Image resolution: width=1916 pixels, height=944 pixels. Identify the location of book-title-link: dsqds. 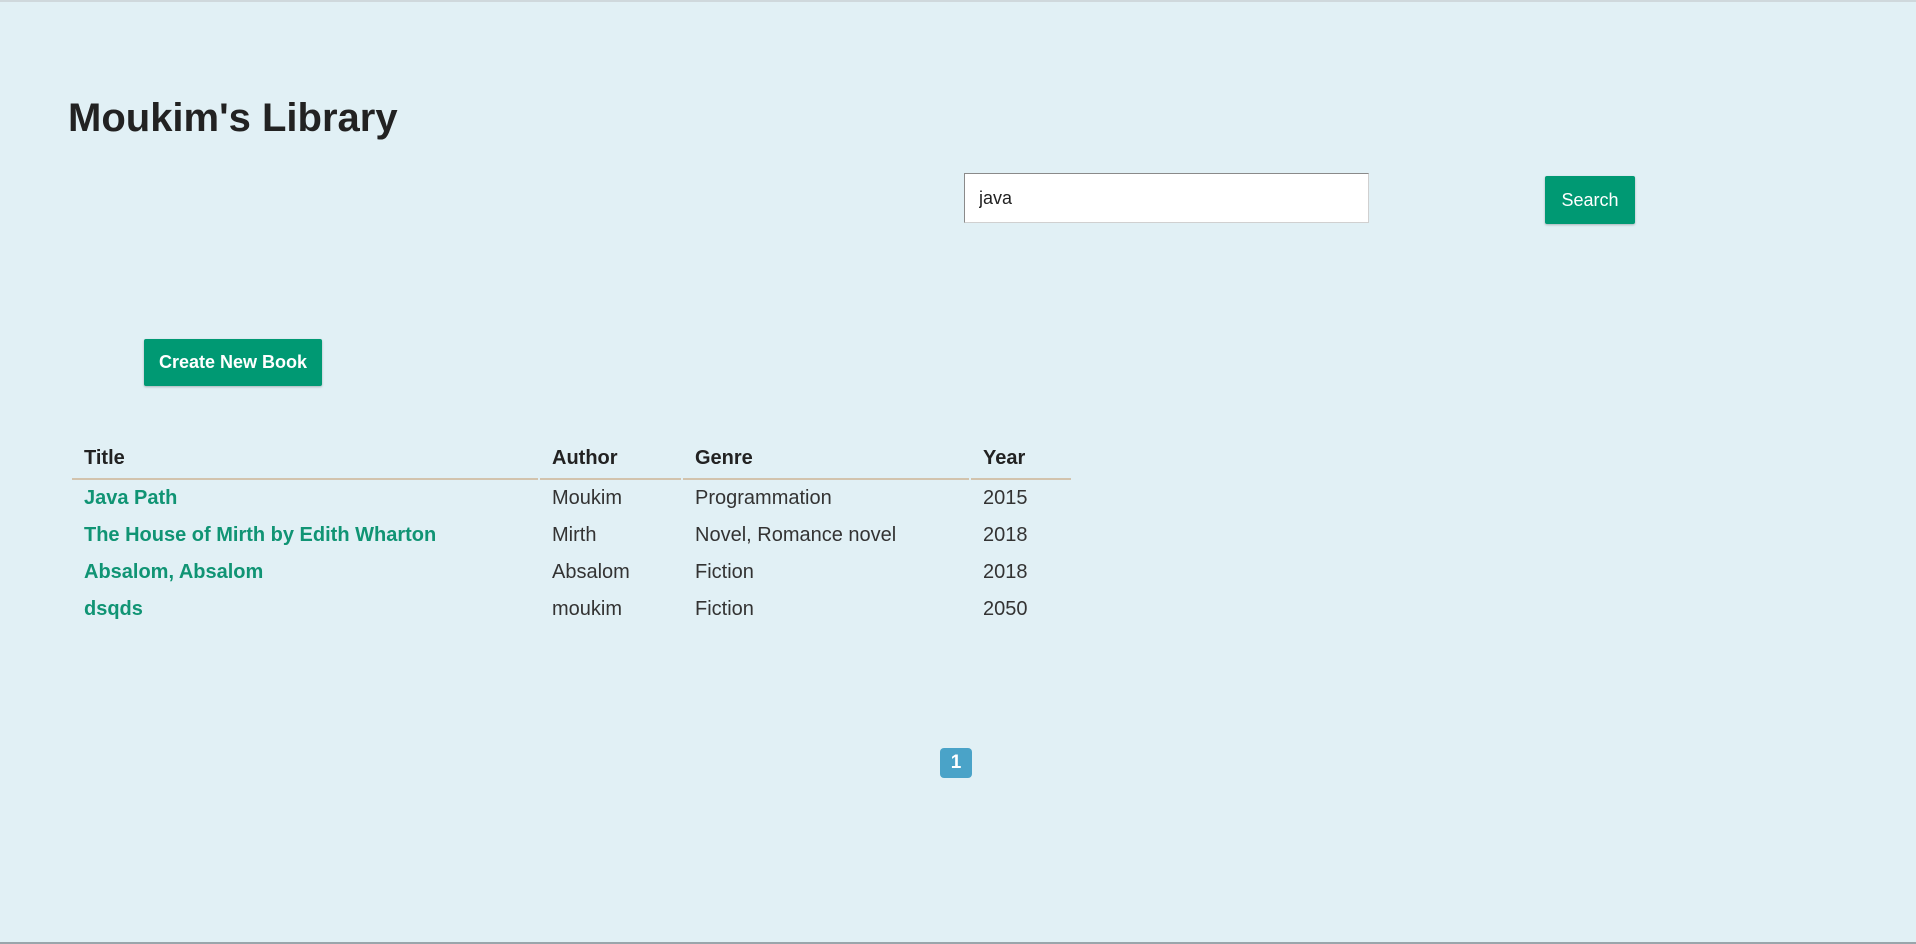
(113, 609).